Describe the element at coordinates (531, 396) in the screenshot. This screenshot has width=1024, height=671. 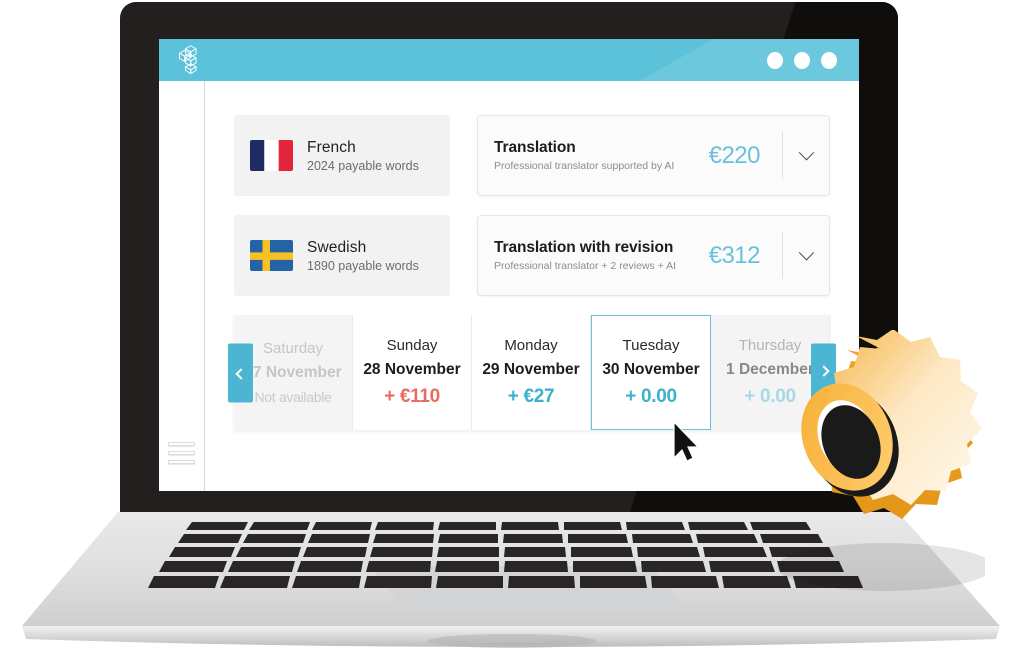
I see `date-price: + €27` at that location.